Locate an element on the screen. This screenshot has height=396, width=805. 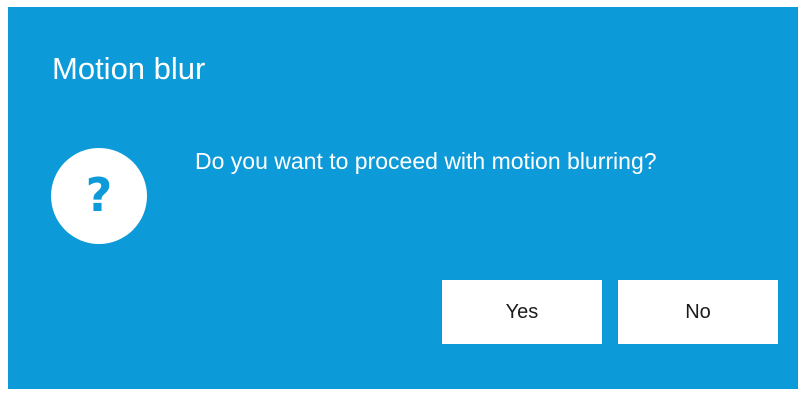
question-mark-icon: ? is located at coordinates (99, 196).